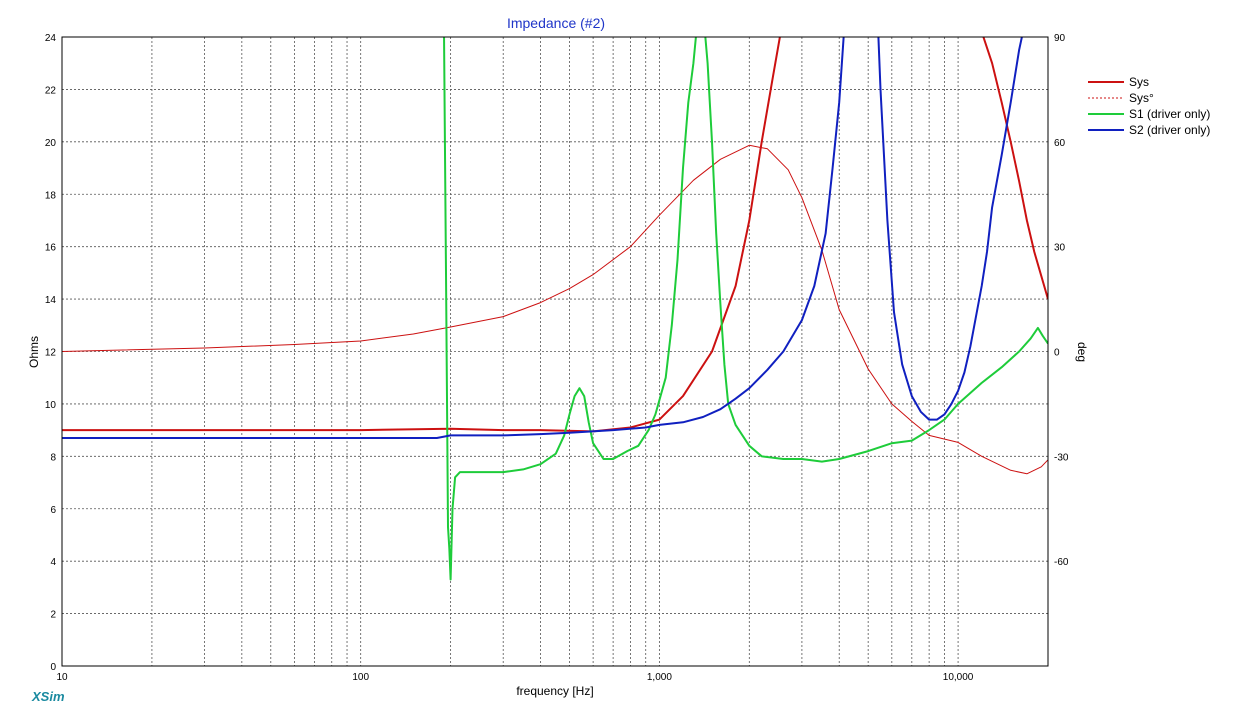 Image resolution: width=1243 pixels, height=720 pixels. Describe the element at coordinates (1060, 143) in the screenshot. I see `y2-tick-label: 60` at that location.